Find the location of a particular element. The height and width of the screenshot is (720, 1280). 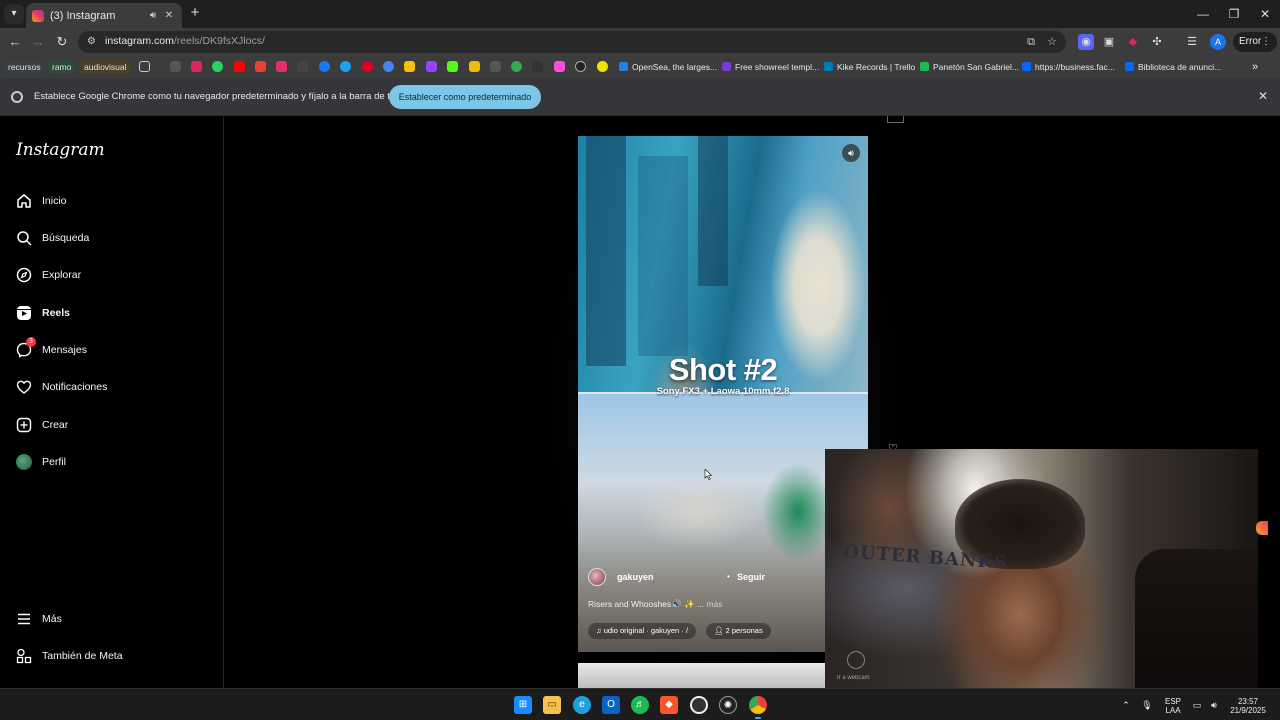

right-edge-app-icon is located at coordinates (1262, 528).